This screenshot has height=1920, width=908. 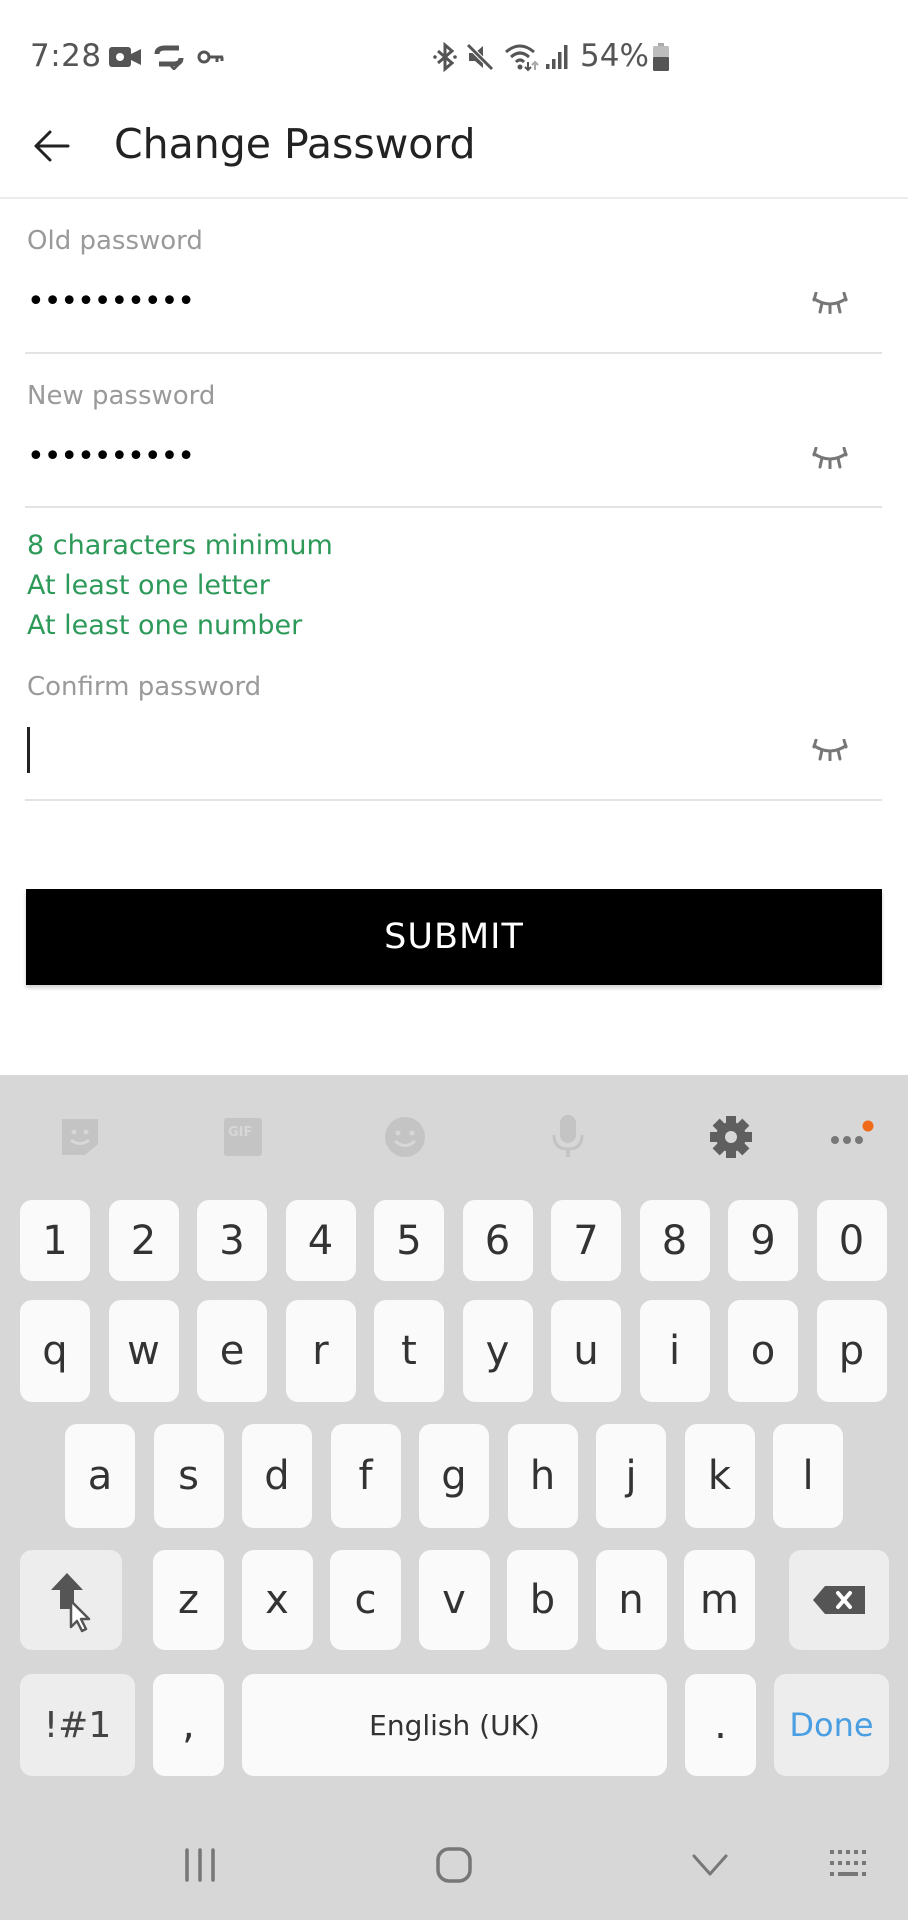 What do you see at coordinates (111, 301) in the screenshot?
I see `old-password-value: ••••••••••` at bounding box center [111, 301].